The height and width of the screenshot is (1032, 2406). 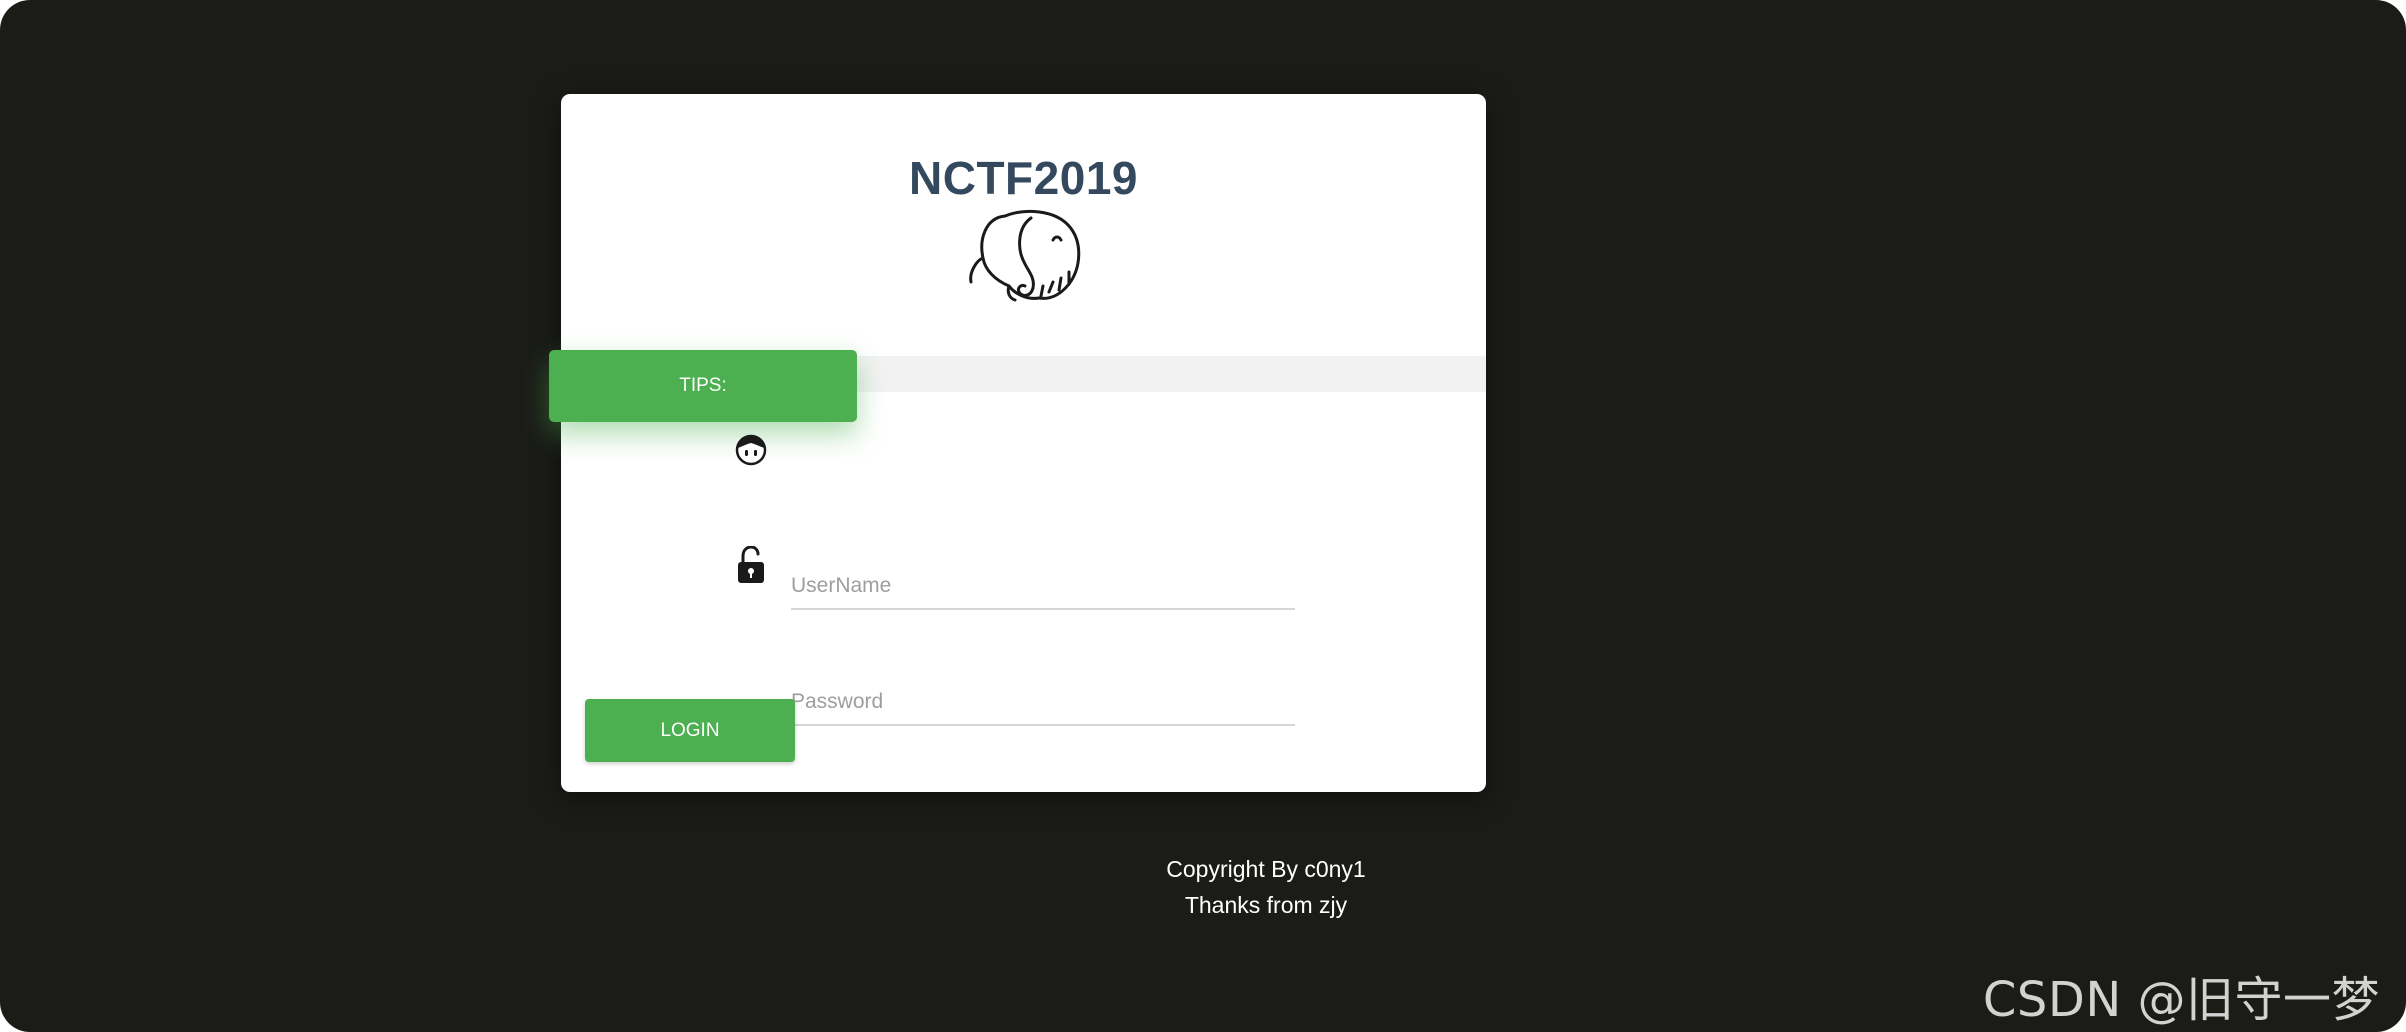 What do you see at coordinates (1266, 869) in the screenshot?
I see `footer-copyright: Copyright By c0ny1` at bounding box center [1266, 869].